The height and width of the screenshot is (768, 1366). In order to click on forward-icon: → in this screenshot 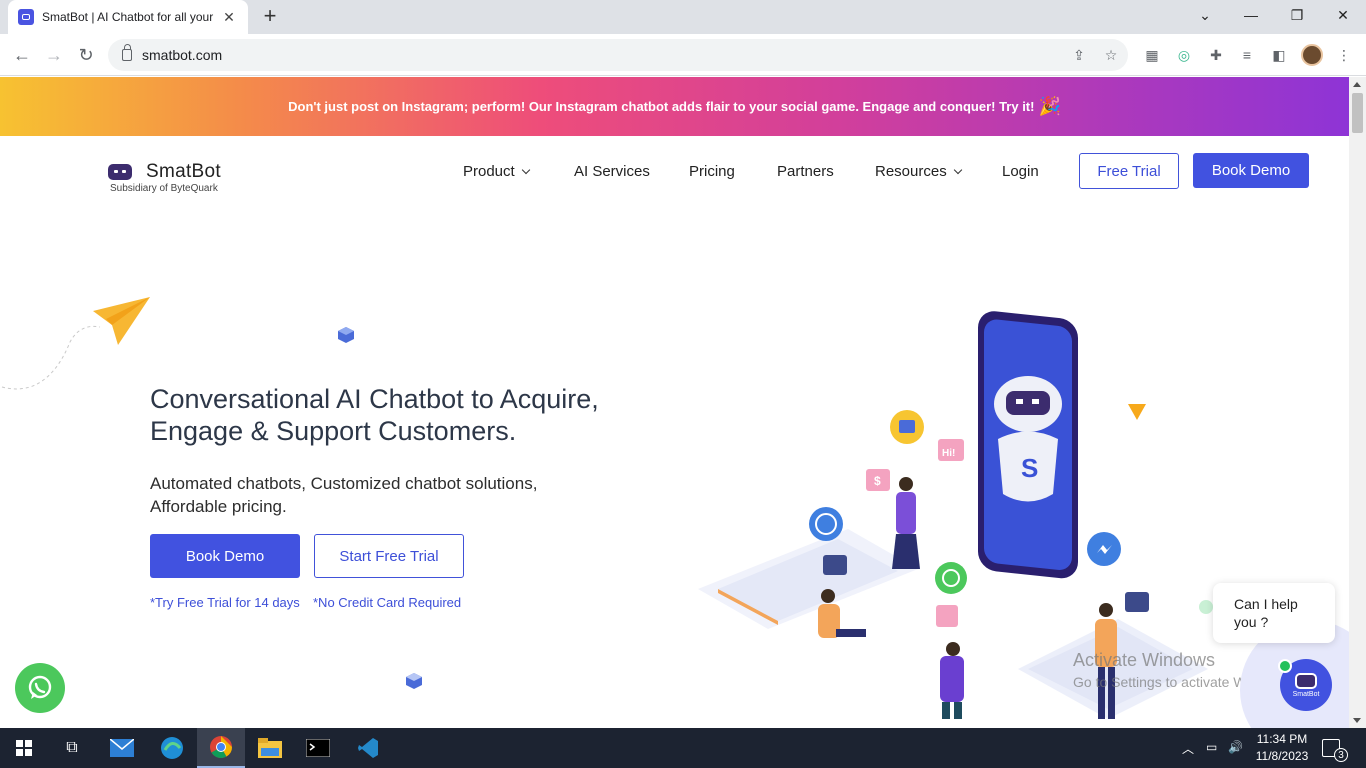, I will do `click(54, 55)`.